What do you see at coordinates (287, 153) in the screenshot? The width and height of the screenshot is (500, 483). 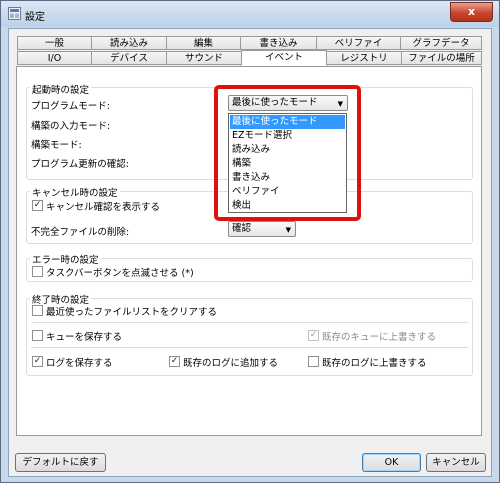 I see `annotation-highlight-box` at bounding box center [287, 153].